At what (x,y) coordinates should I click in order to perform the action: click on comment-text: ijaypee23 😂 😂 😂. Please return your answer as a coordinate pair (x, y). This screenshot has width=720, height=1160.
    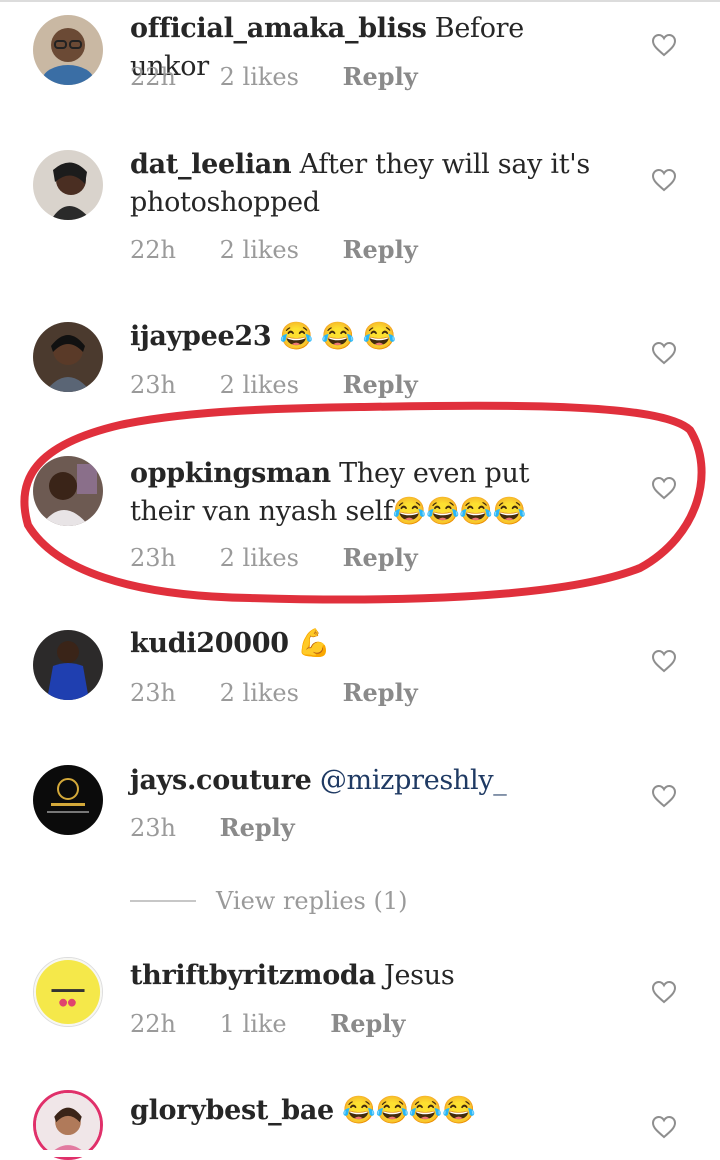
    Looking at the image, I should click on (360, 337).